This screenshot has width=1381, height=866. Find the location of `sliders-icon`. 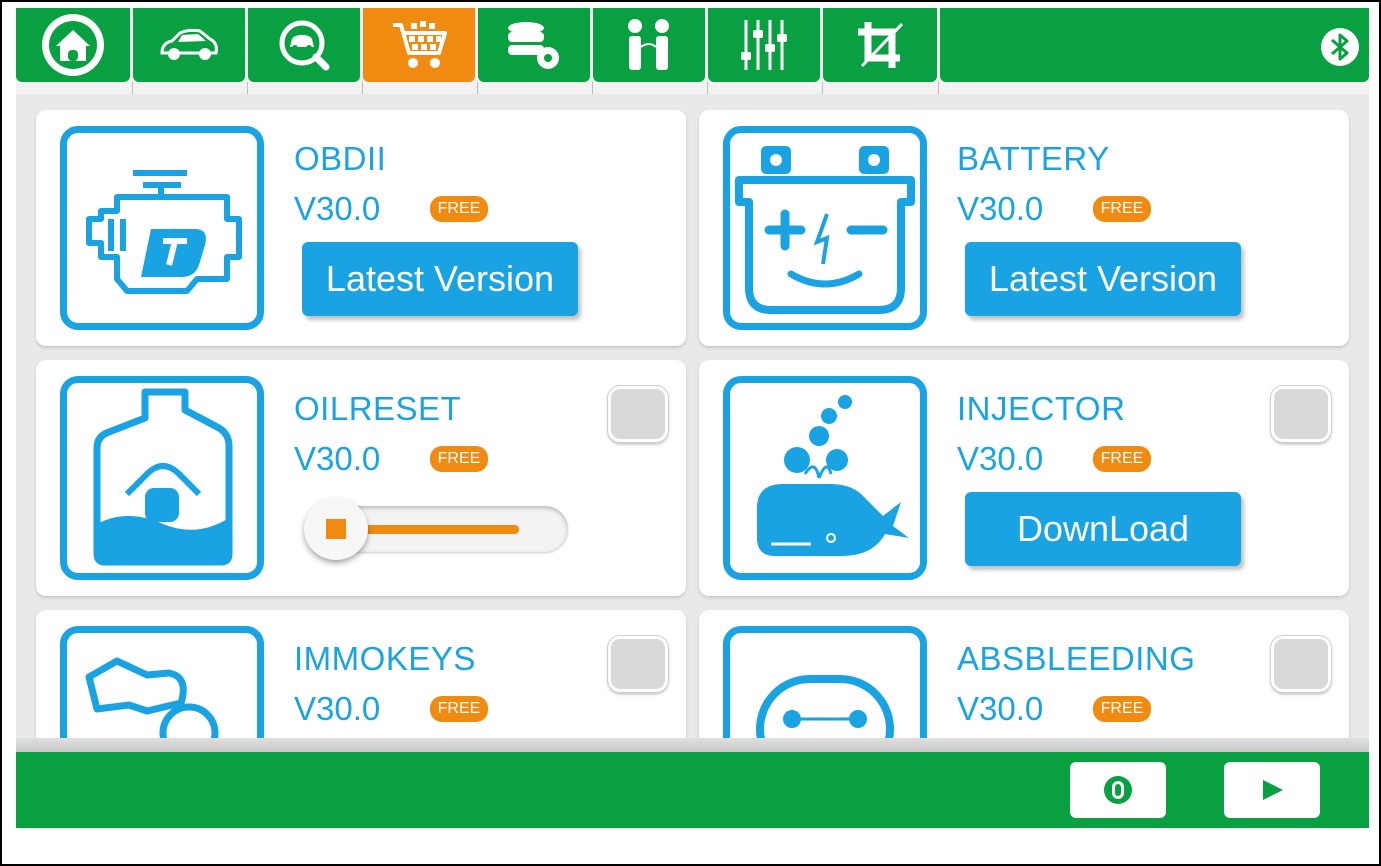

sliders-icon is located at coordinates (764, 45).